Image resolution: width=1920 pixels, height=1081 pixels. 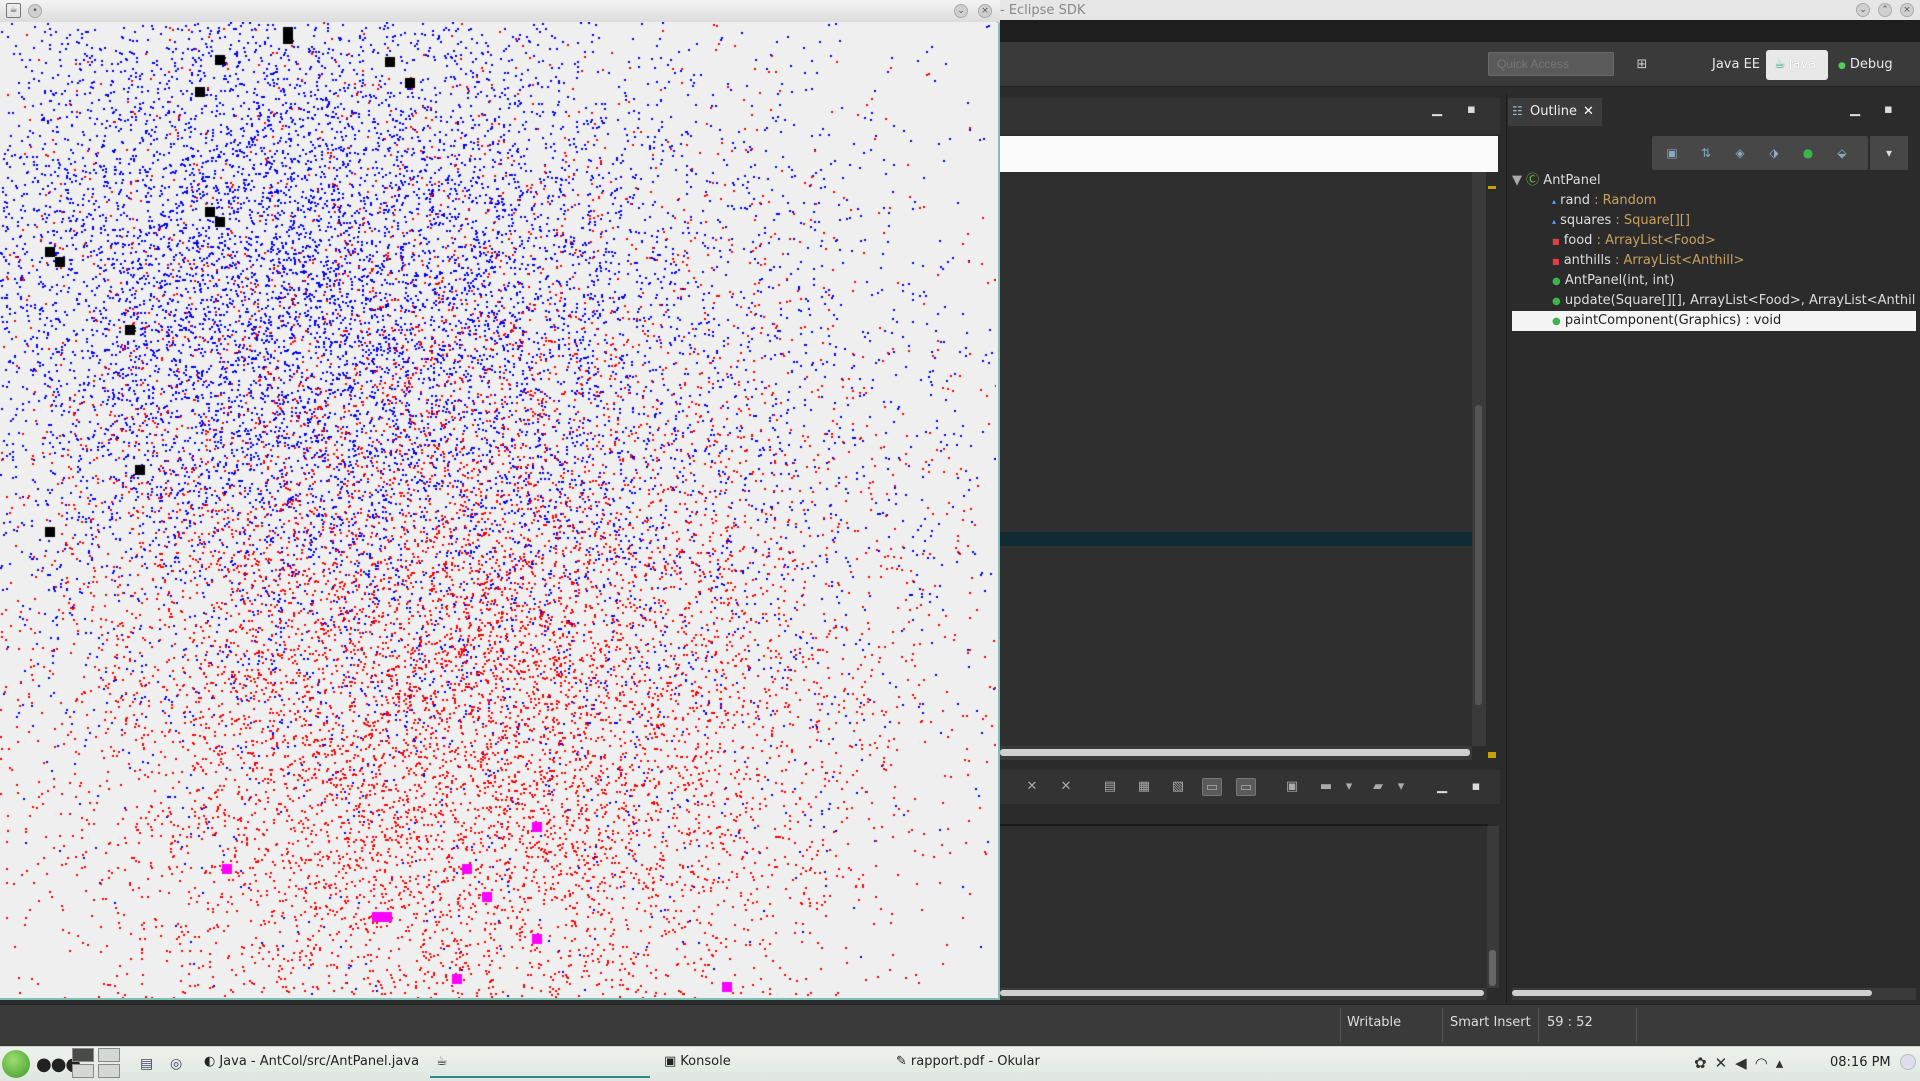 I want to click on sort-icon: ⇅, so click(x=1706, y=153).